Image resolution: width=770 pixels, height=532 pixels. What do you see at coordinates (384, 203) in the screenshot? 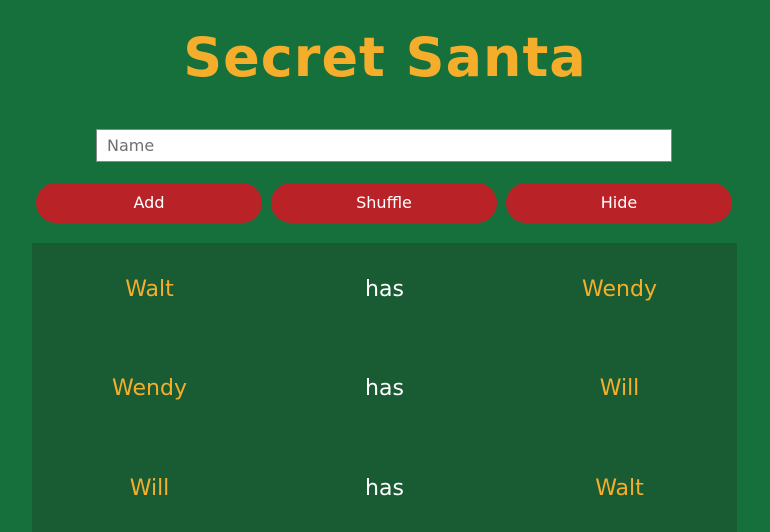
I see `shuffle-button: Shuffle` at bounding box center [384, 203].